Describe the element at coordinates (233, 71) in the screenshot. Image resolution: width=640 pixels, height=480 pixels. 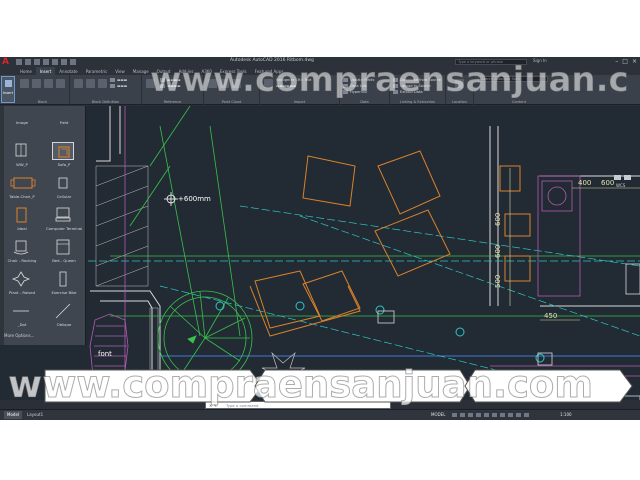
I see `tab-express-tools: Express Tools` at that location.